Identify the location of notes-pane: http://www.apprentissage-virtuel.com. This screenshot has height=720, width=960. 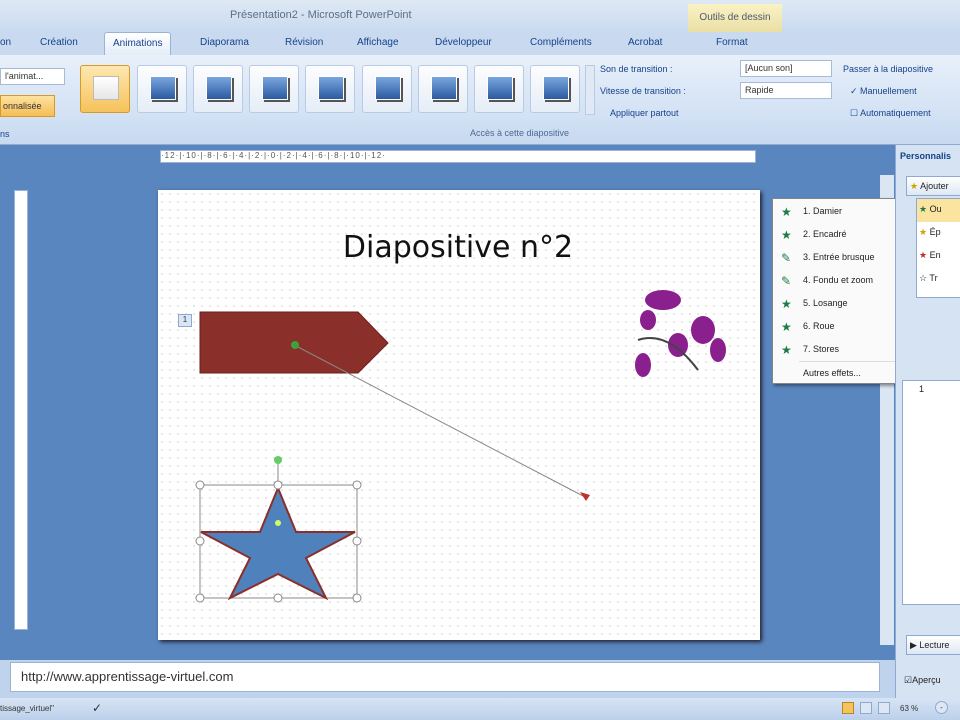
(445, 677).